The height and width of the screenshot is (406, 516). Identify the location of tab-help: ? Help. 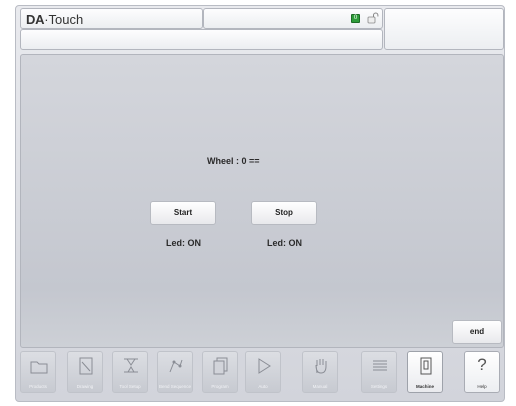
(482, 372).